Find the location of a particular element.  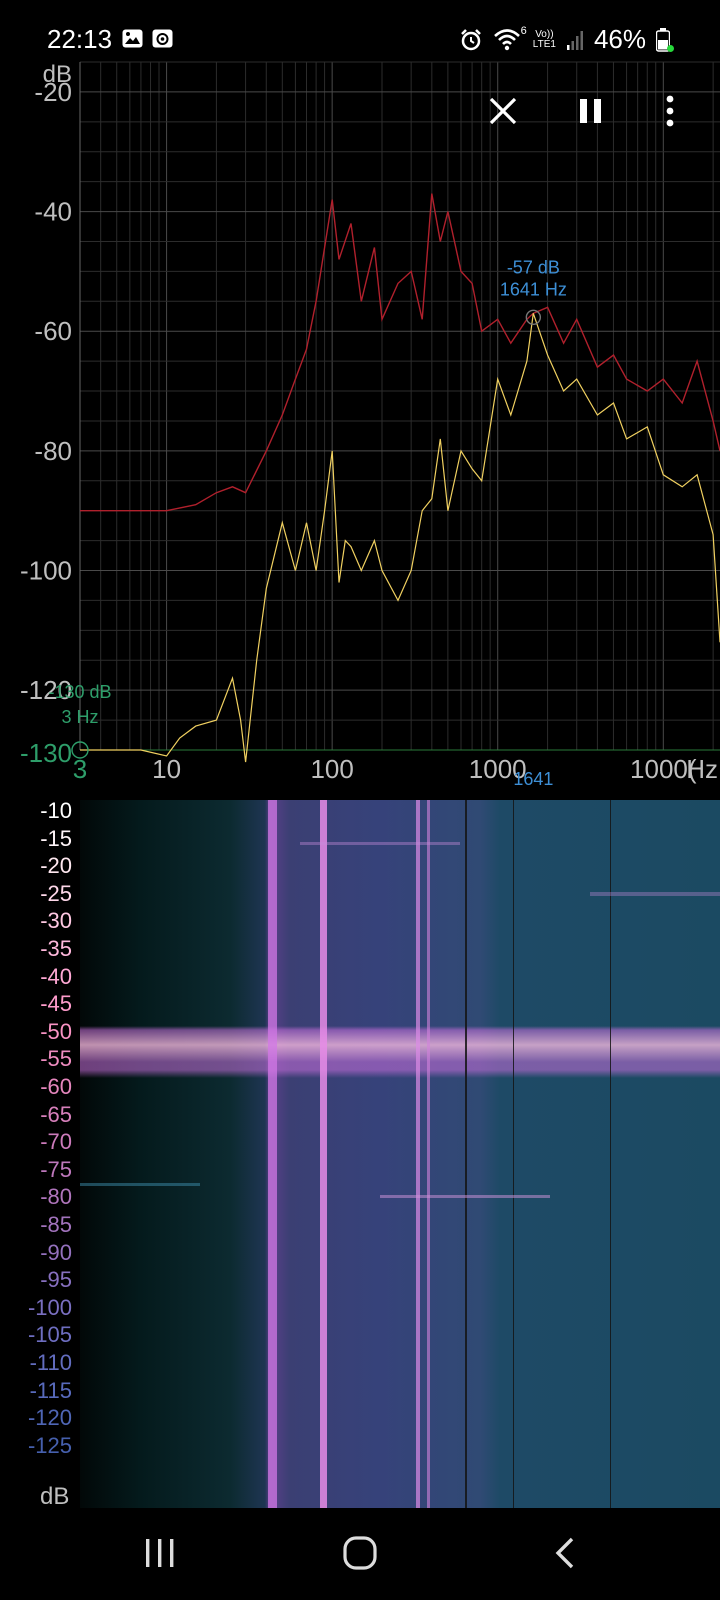

spectrogram-scale-label: -50 is located at coordinates (56, 1031).